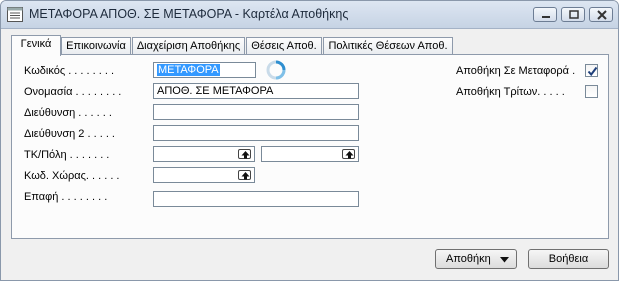 The image size is (619, 281). Describe the element at coordinates (72, 176) in the screenshot. I see `country-code-label: Κωδ. Χώρας. . . . . .` at that location.